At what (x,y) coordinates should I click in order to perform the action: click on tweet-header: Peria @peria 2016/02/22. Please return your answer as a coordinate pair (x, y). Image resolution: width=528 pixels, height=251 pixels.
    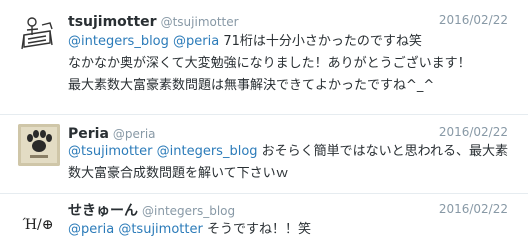
    Looking at the image, I should click on (294, 132).